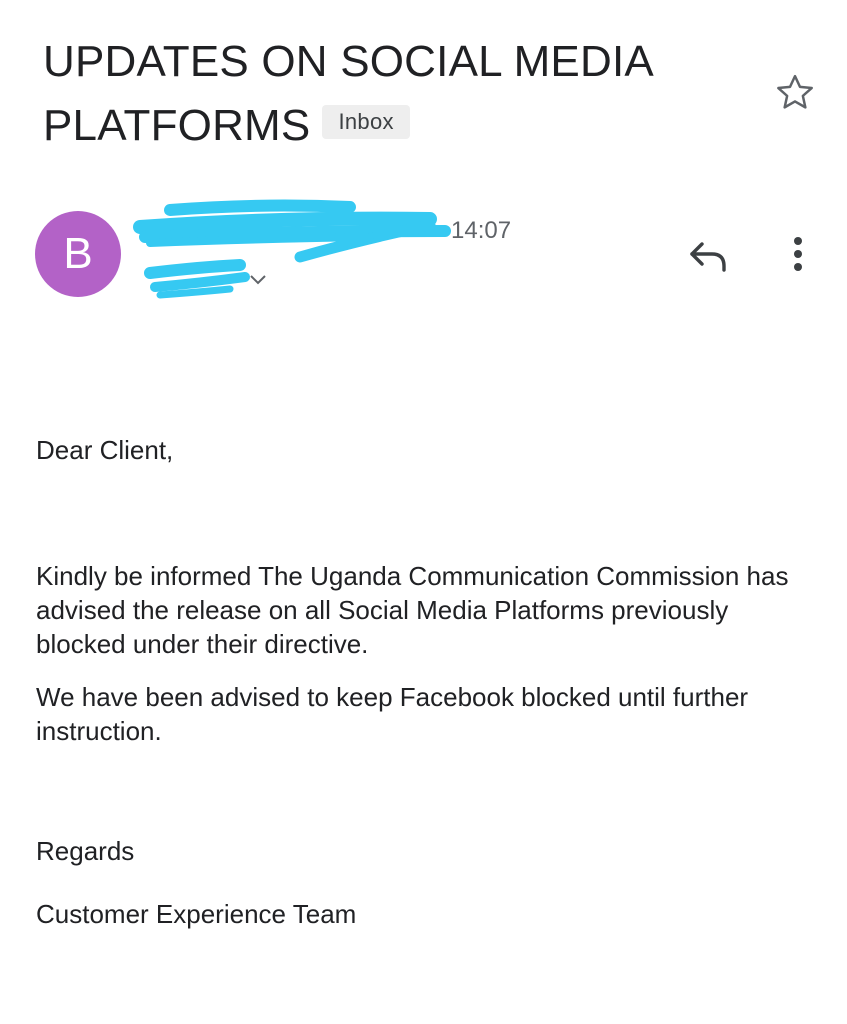 This screenshot has width=847, height=1024. I want to click on avatar-initial: B, so click(78, 253).